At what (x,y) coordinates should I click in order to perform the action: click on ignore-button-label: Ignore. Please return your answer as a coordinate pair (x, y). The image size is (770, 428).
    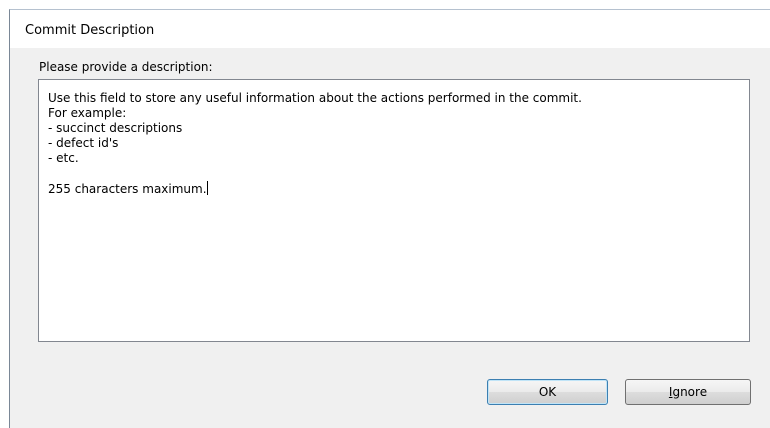
    Looking at the image, I should click on (688, 392).